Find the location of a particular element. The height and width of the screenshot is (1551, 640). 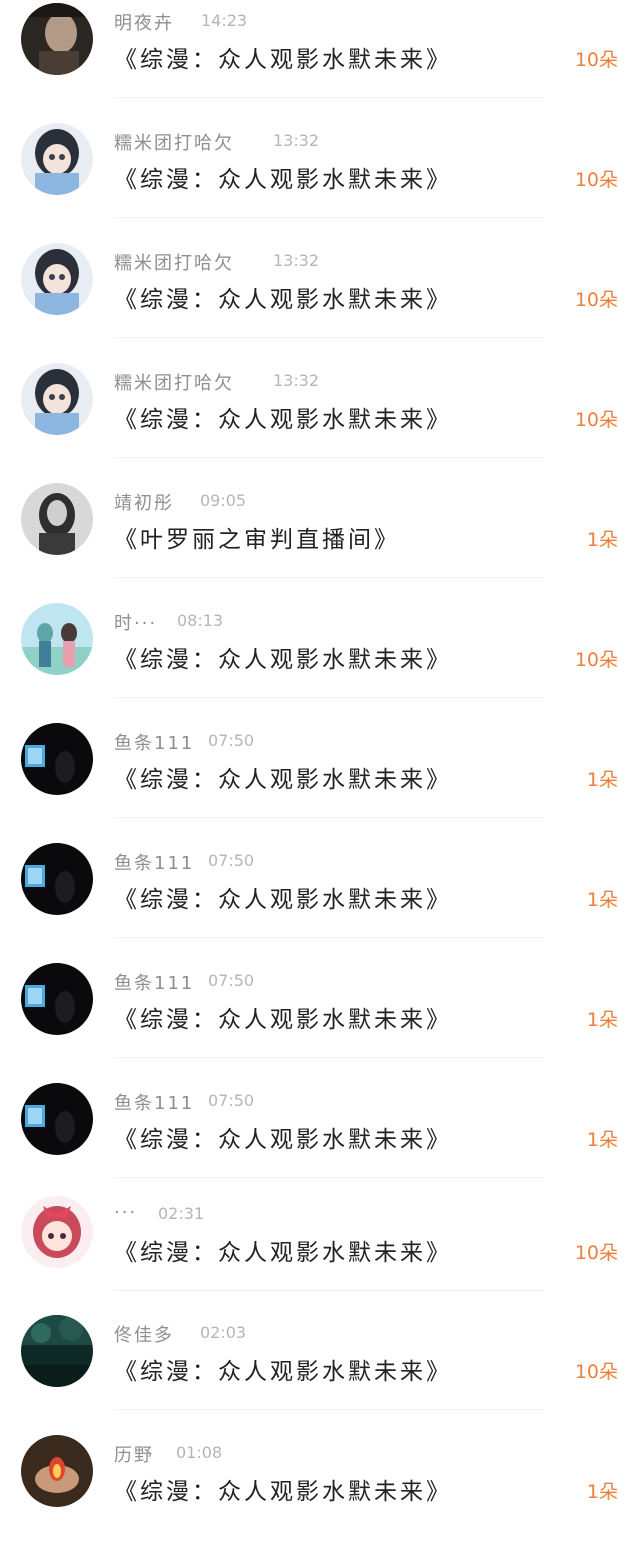

sender-name: 明夜卉 is located at coordinates (144, 23).